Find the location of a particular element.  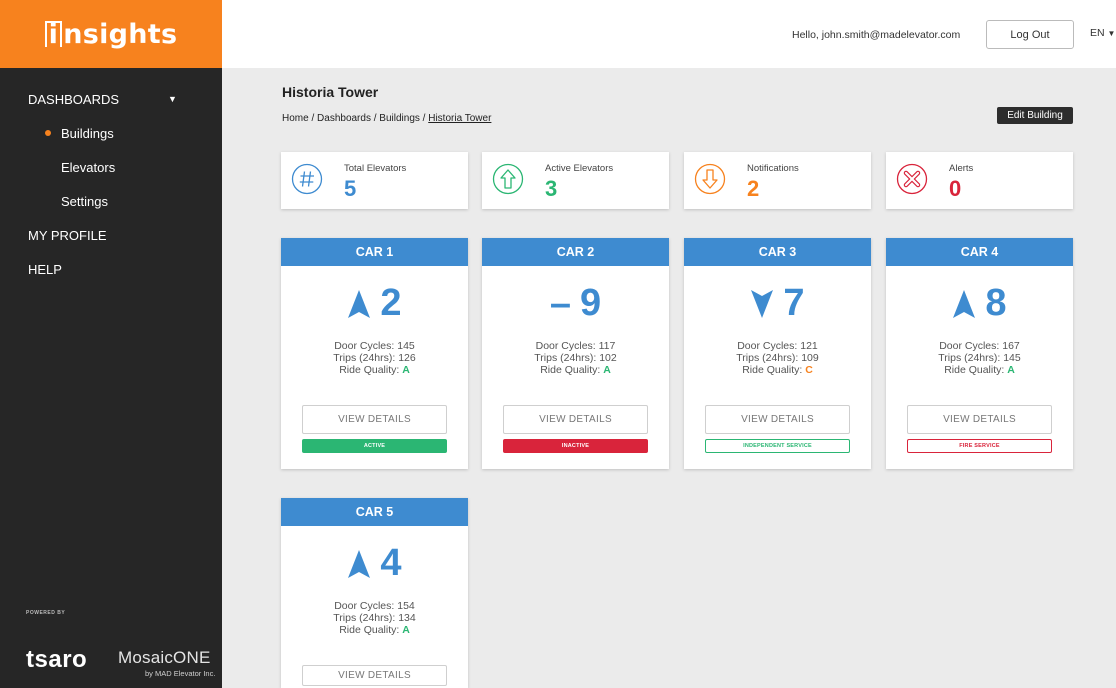

car-title: CAR 4 is located at coordinates (979, 252).